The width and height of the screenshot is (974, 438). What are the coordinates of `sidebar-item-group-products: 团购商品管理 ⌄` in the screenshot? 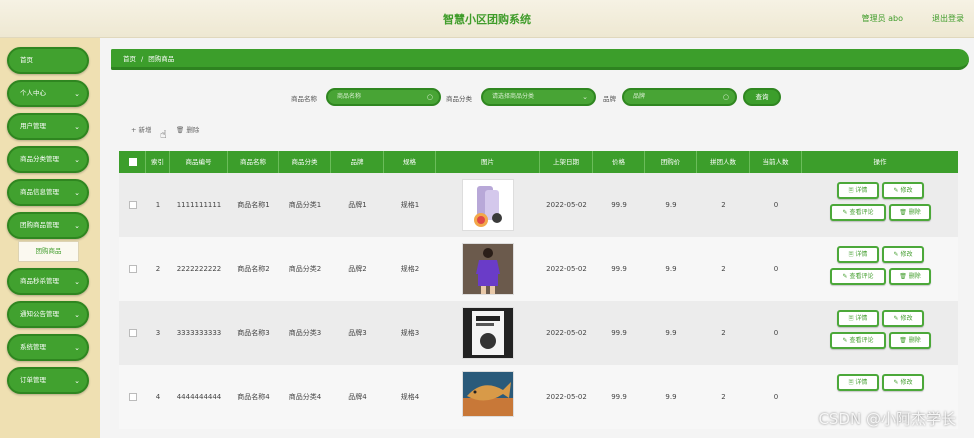 It's located at (48, 225).